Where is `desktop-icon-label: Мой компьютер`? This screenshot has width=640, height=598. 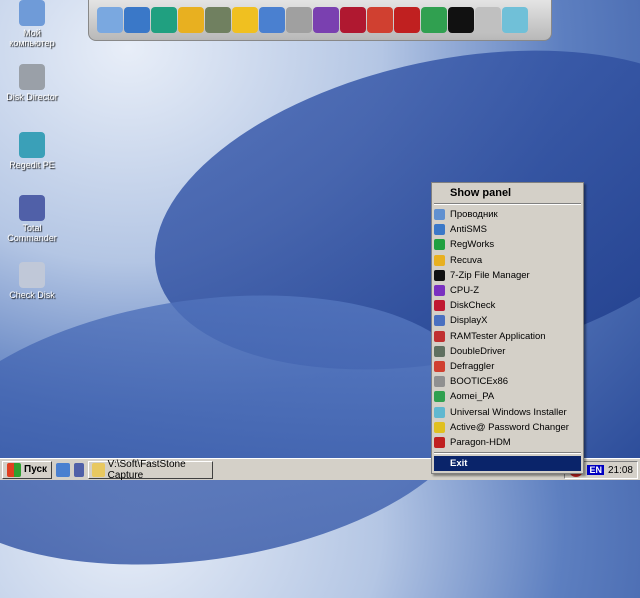
desktop-icon-label: Мой компьютер is located at coordinates (32, 38).